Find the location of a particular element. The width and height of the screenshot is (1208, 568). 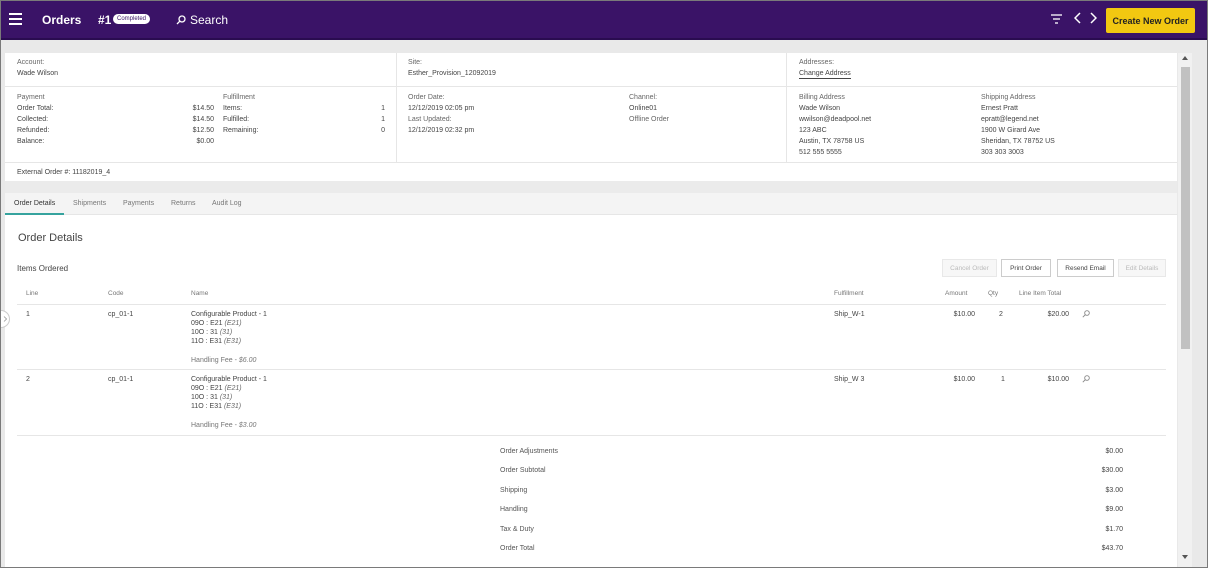

filter-icon is located at coordinates (1056, 19).